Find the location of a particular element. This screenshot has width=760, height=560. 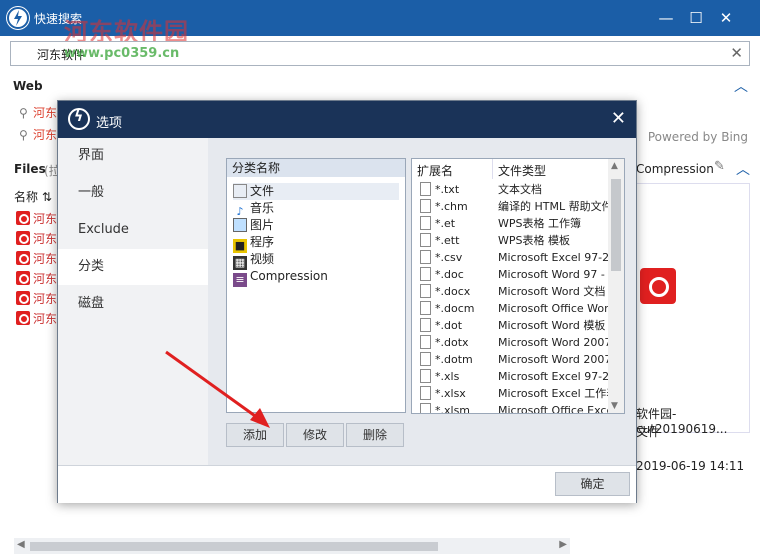

extension-row: *.dotmMicrosoft Word 2007 启 is located at coordinates (512, 359).